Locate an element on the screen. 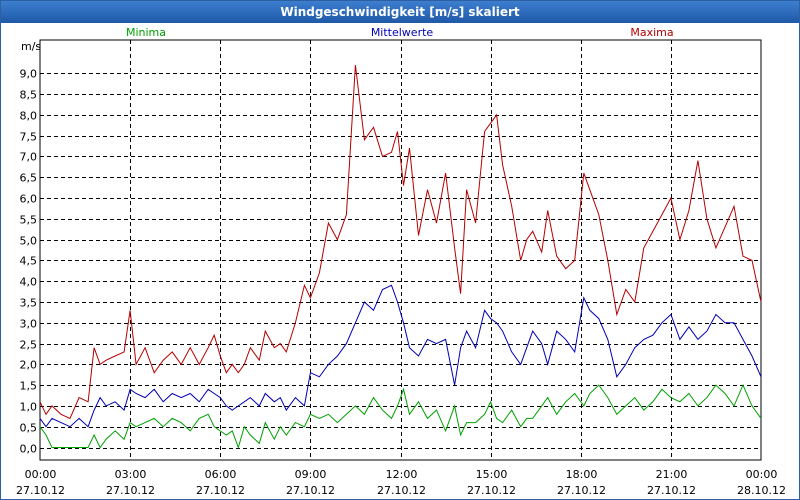  y-axis-label: m/s is located at coordinates (31, 46).